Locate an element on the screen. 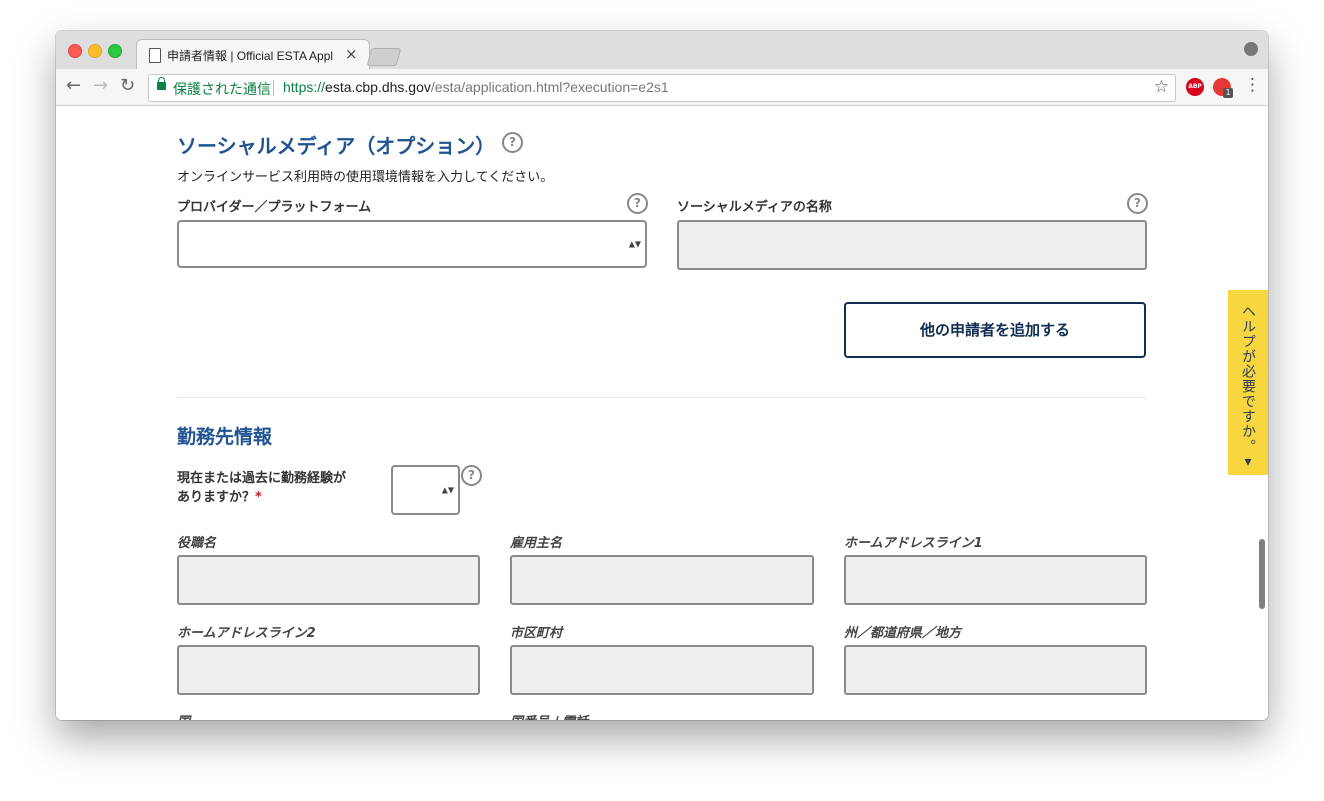 The height and width of the screenshot is (801, 1324). minimize-window-button is located at coordinates (95, 51).